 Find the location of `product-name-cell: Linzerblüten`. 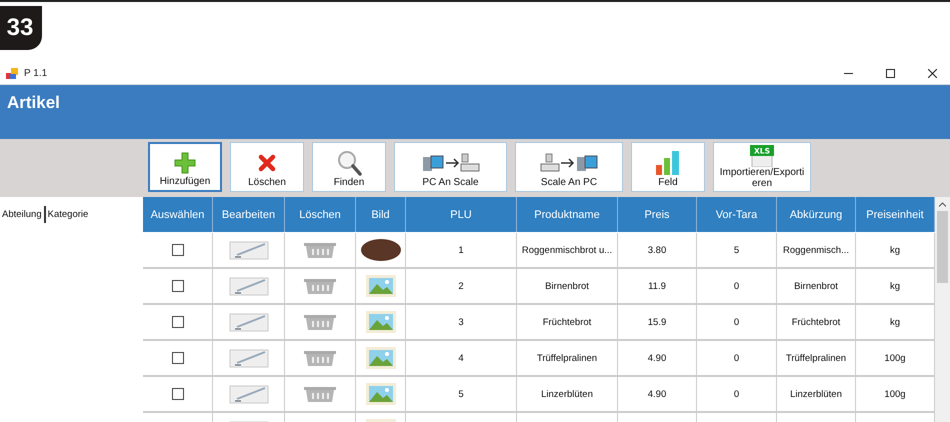

product-name-cell: Linzerblüten is located at coordinates (567, 394).